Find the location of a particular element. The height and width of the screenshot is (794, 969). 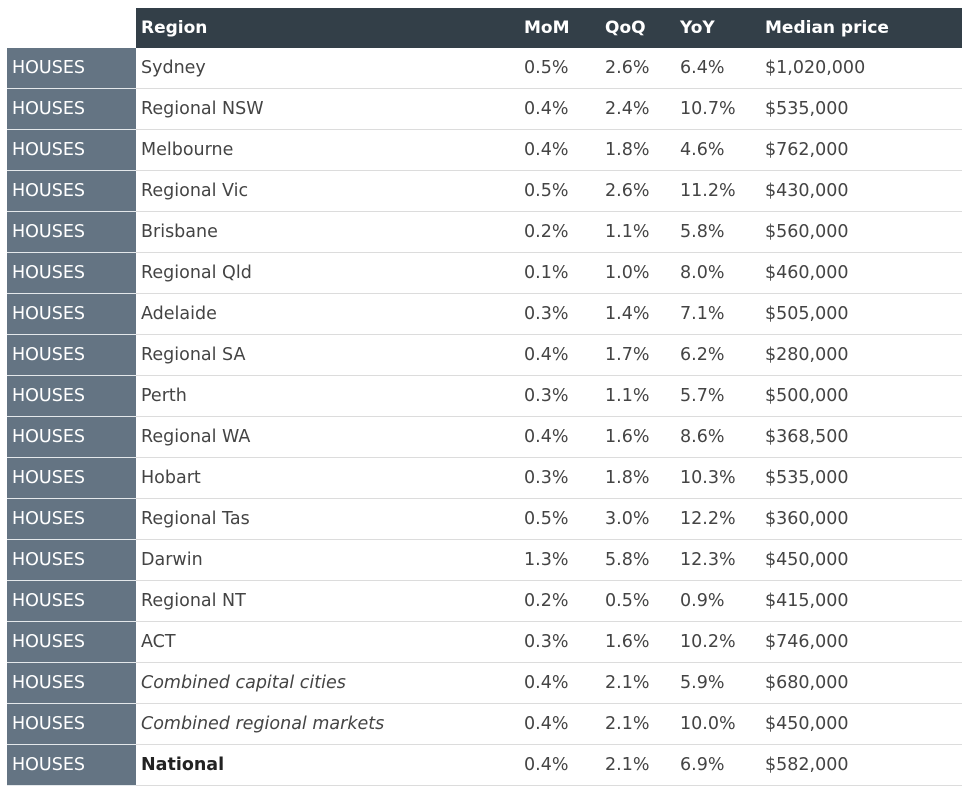

qoq-cell: 1.7% is located at coordinates (627, 355).